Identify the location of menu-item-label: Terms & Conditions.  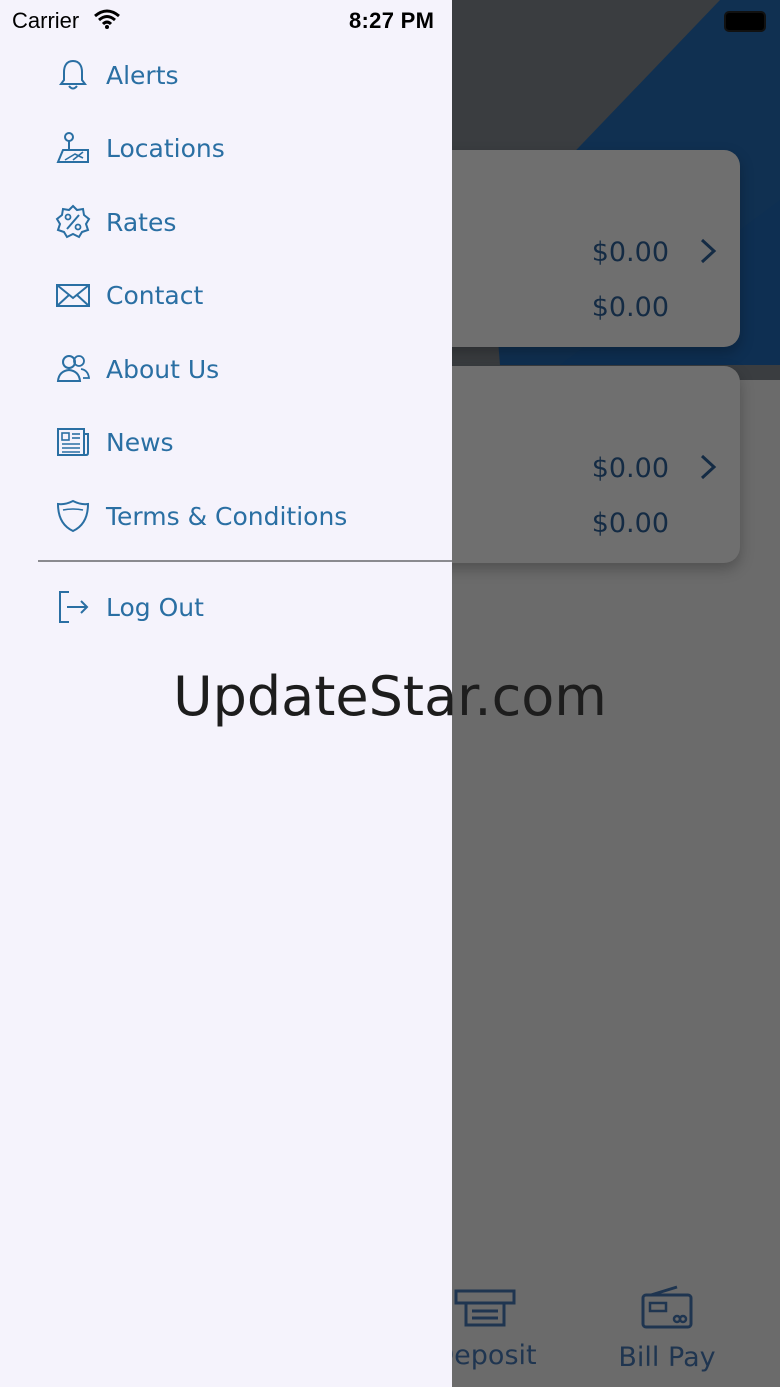
(227, 516).